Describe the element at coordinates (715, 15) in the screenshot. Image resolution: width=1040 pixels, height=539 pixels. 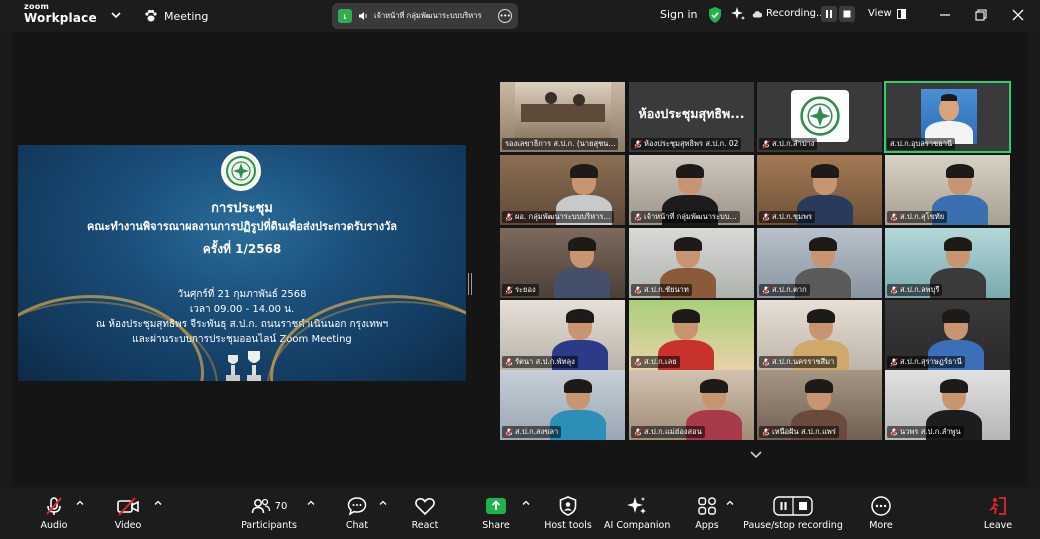
I see `shield-check-icon` at that location.